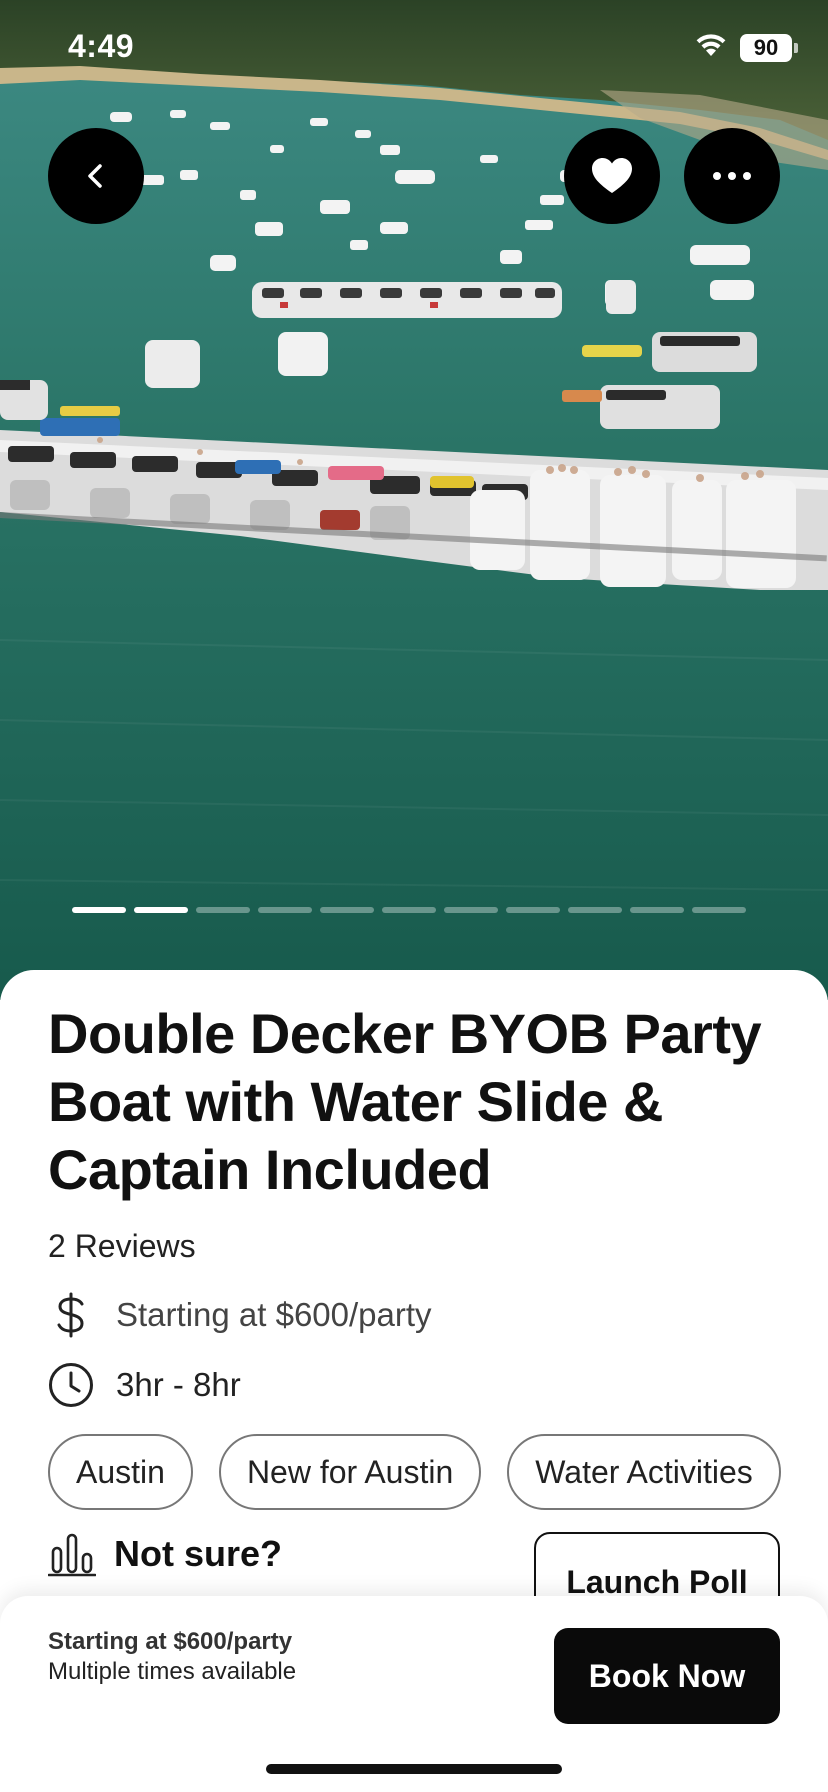  I want to click on duration-text: 3hr - 8hr, so click(178, 1384).